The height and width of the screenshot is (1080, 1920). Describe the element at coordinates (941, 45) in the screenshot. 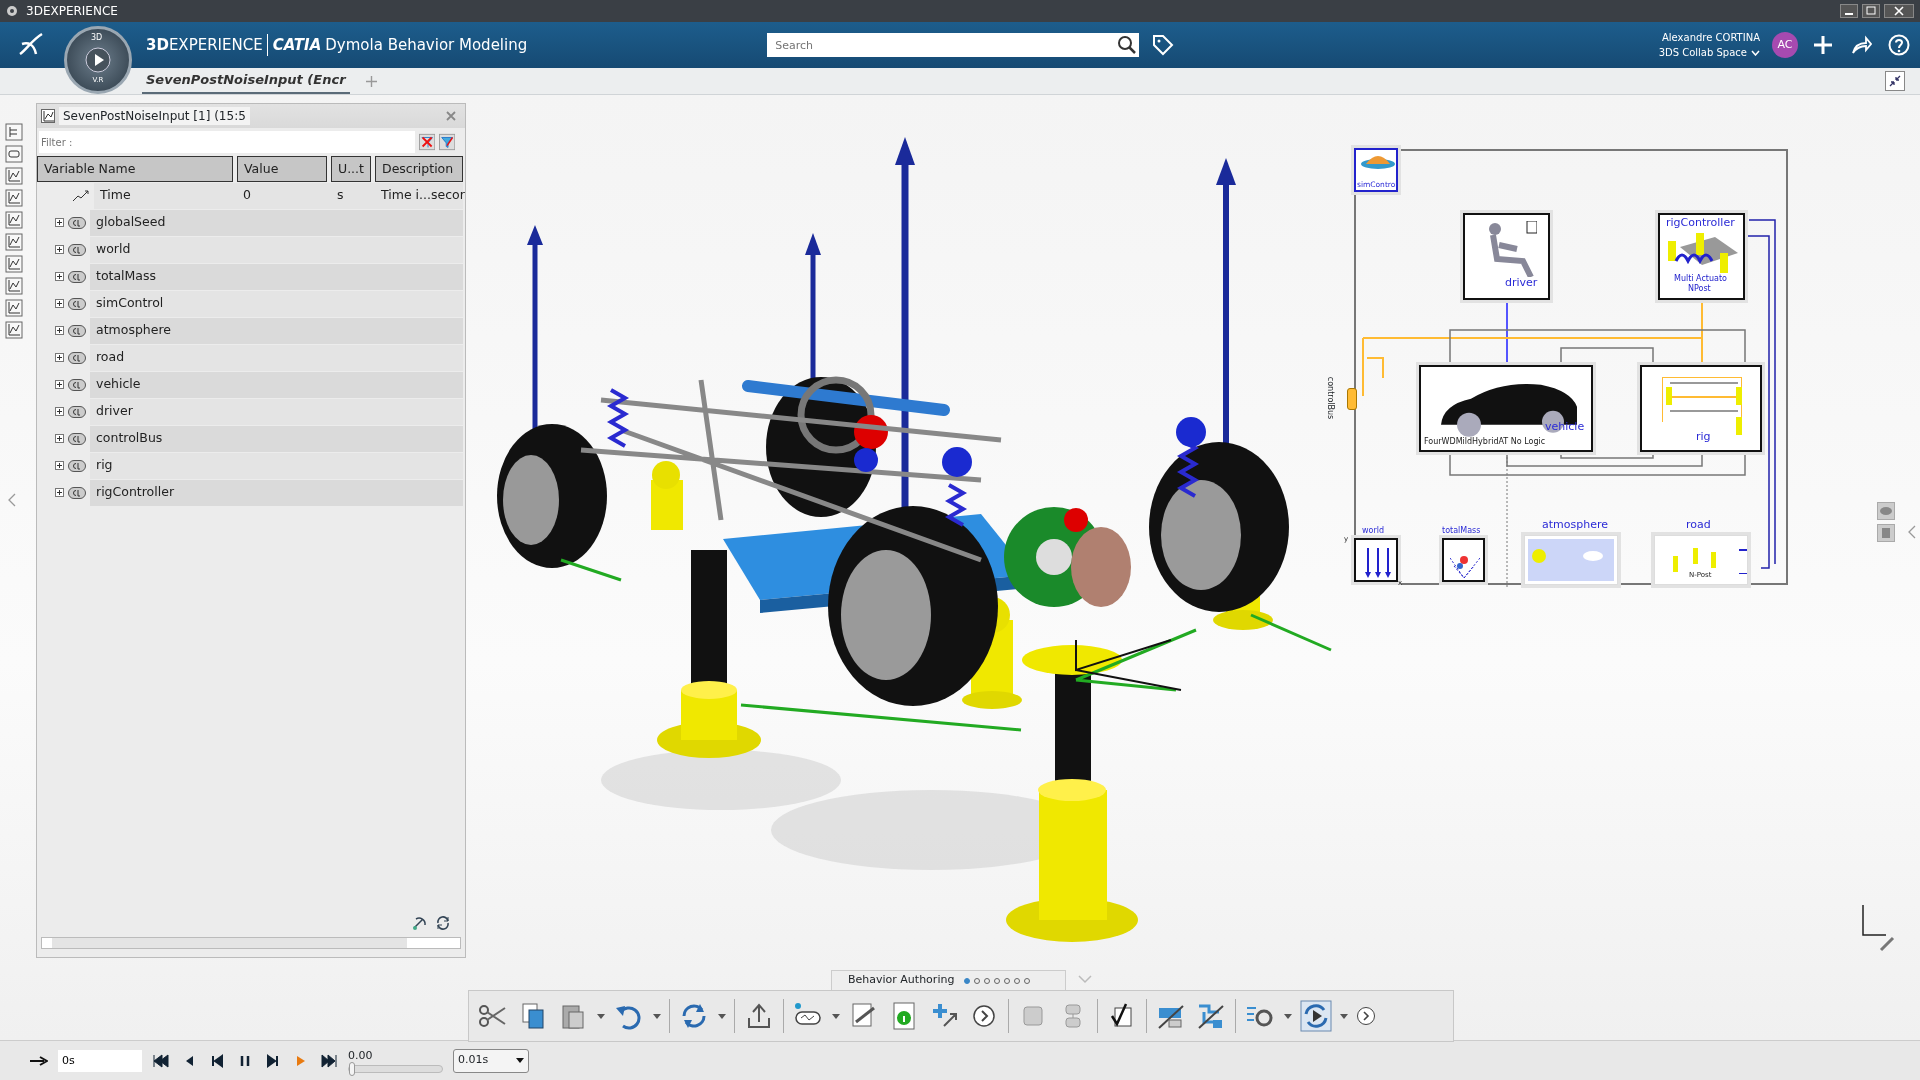

I see `search-field: Search` at that location.